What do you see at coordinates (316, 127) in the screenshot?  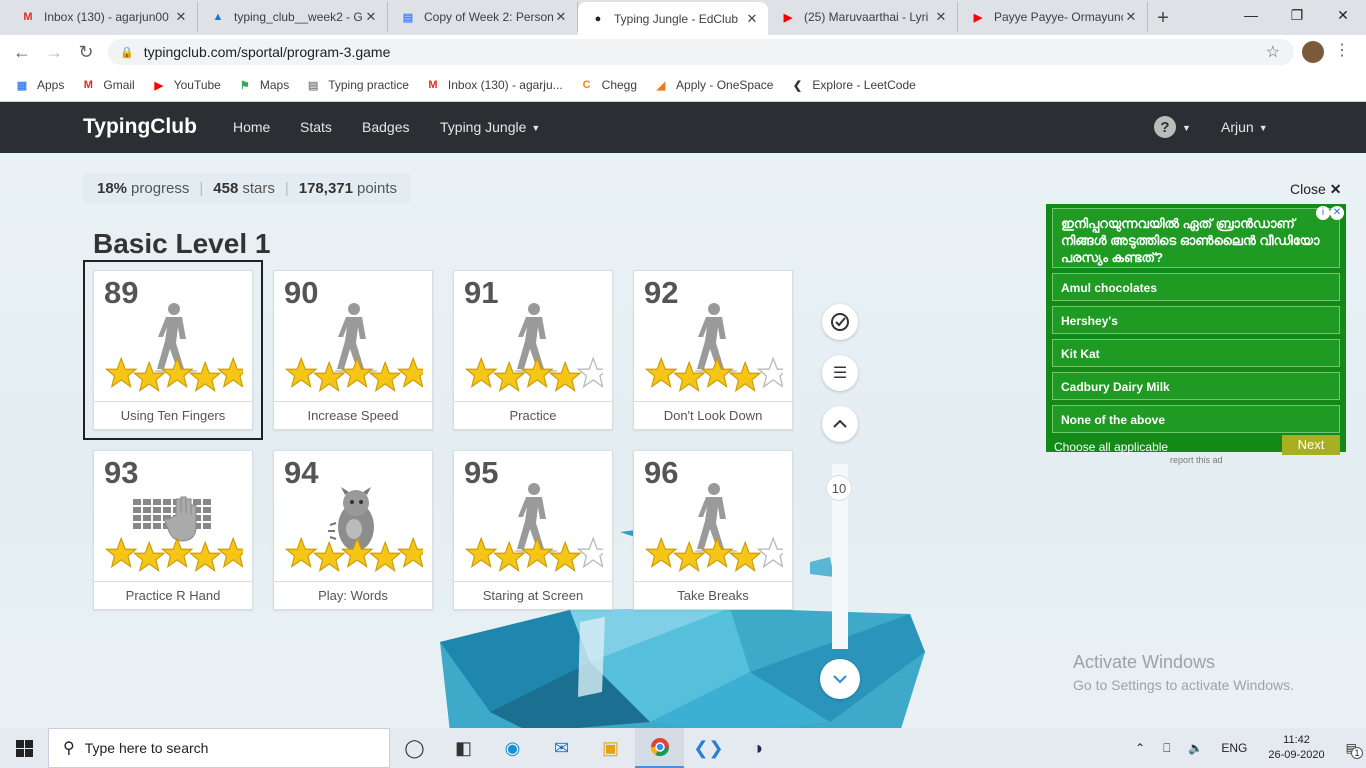 I see `nav-stats: Stats` at bounding box center [316, 127].